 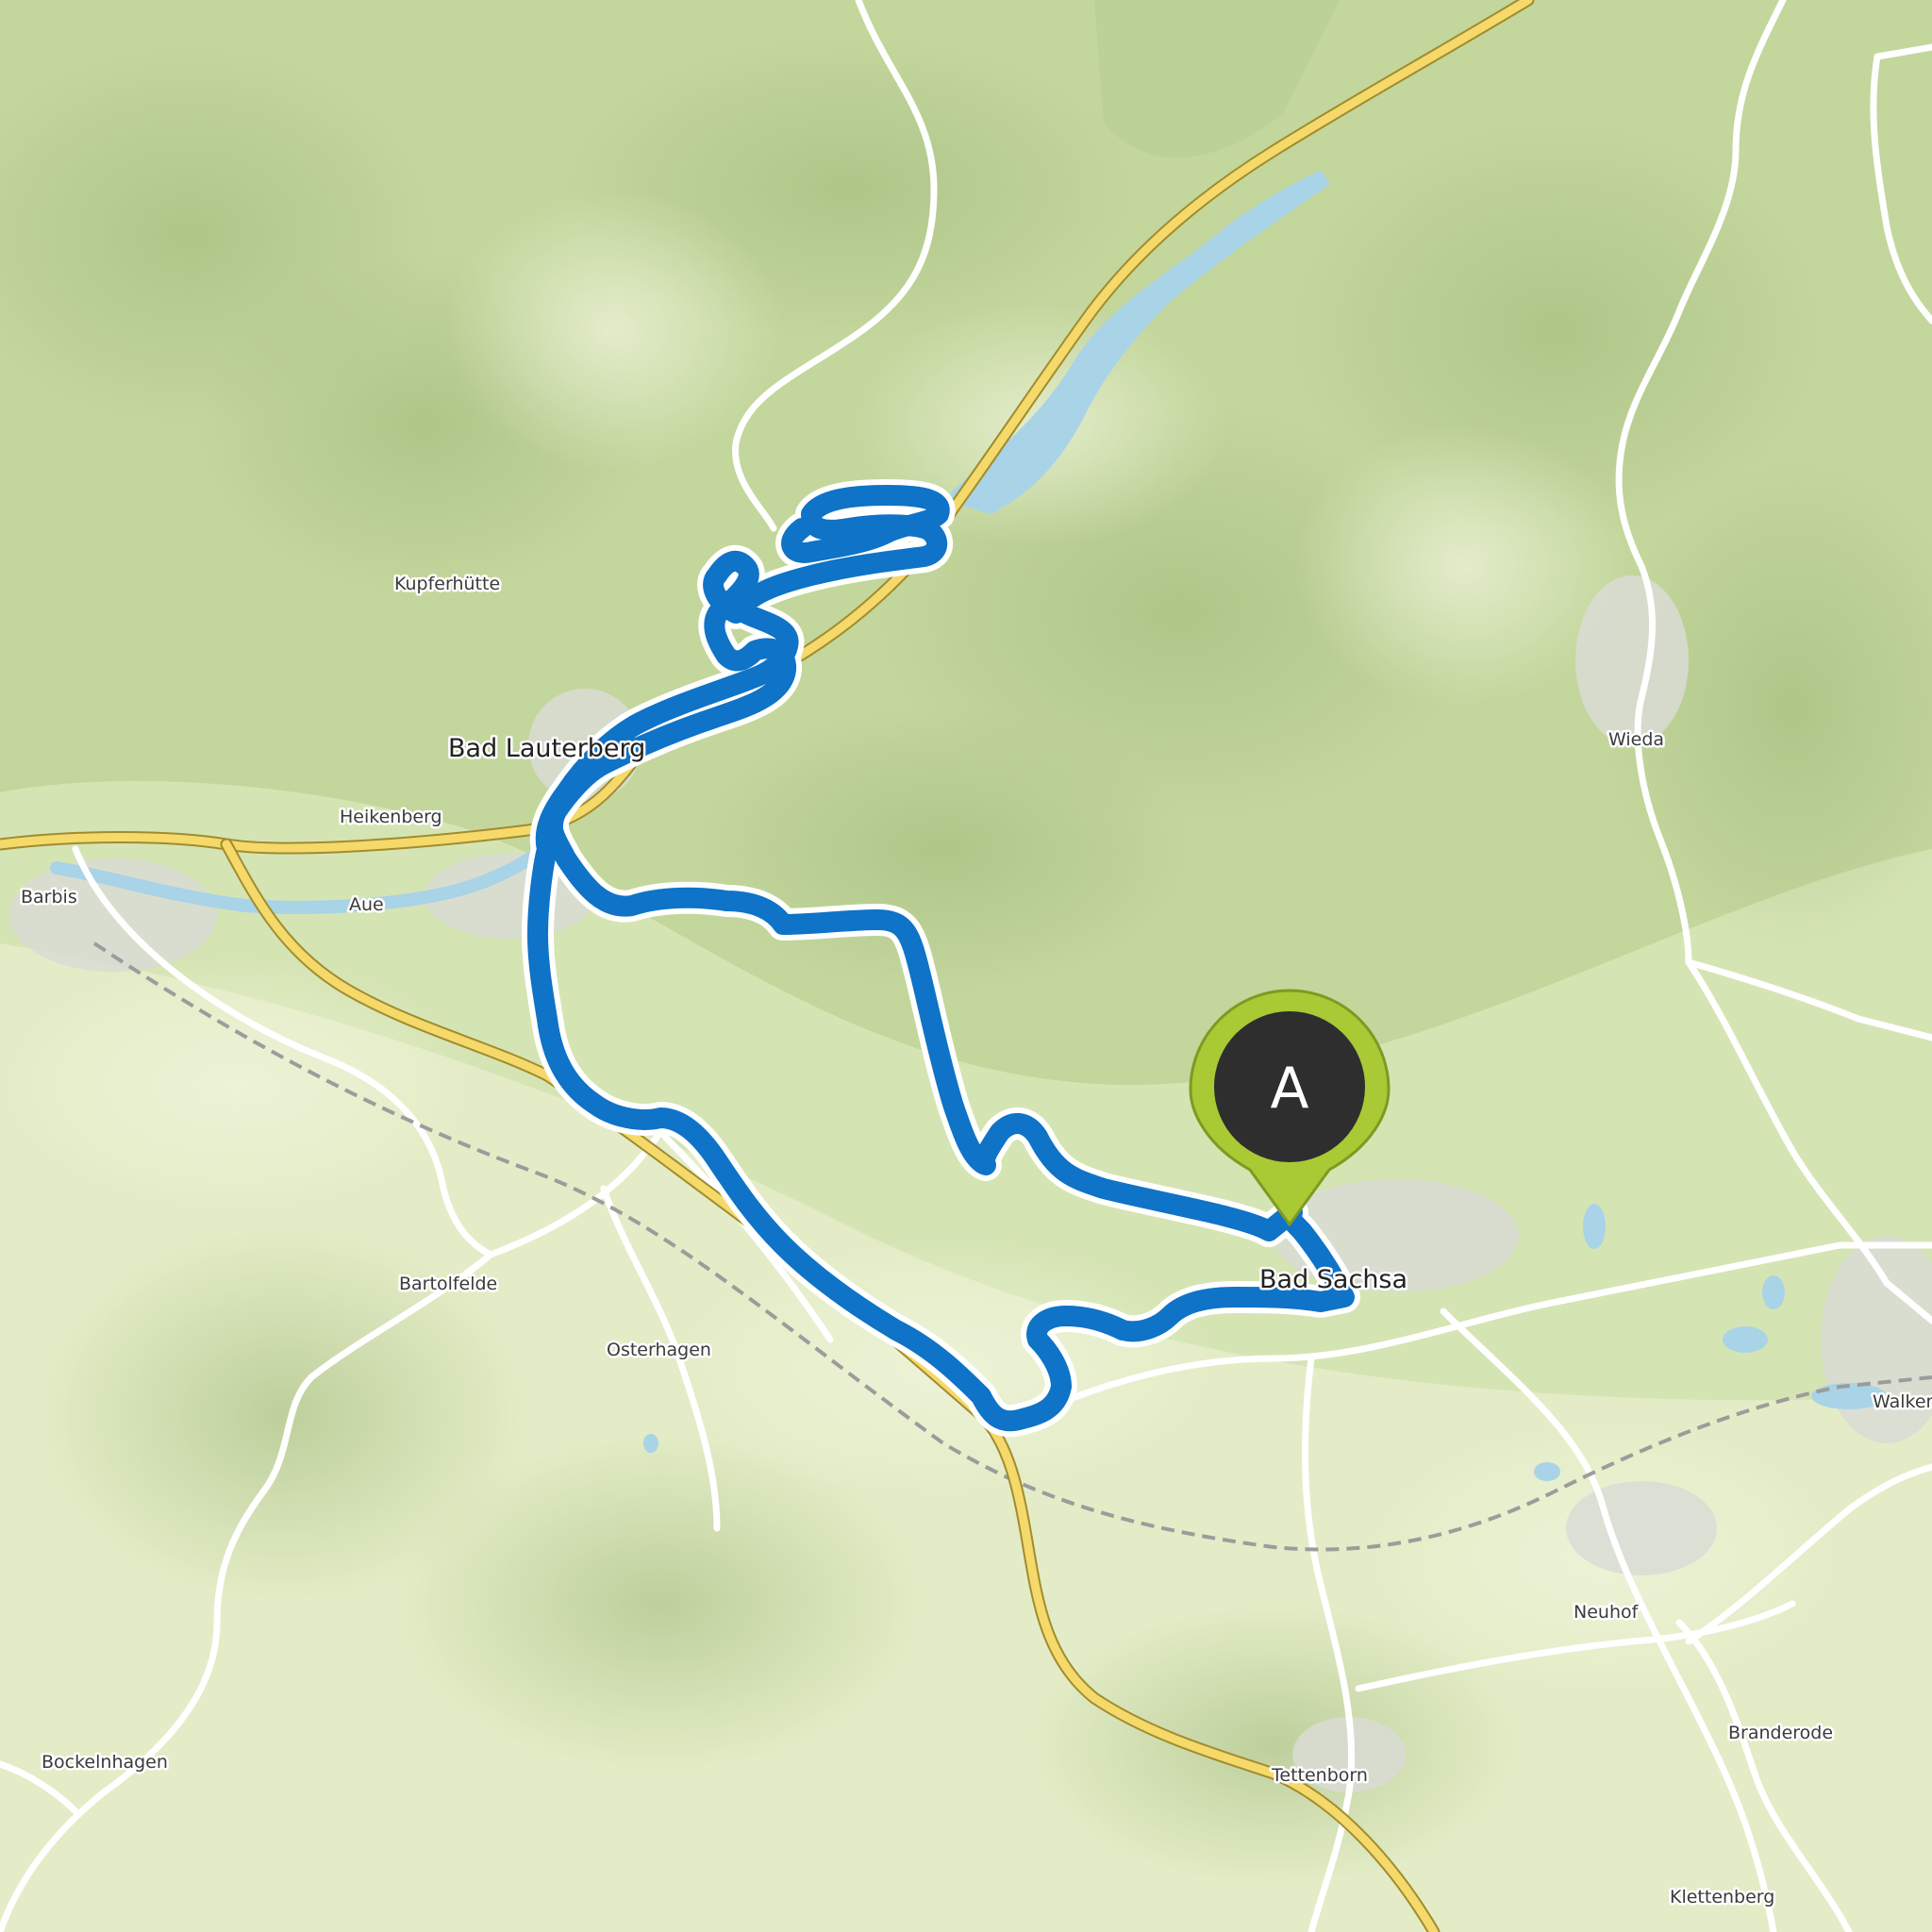 What do you see at coordinates (546, 748) in the screenshot?
I see `label-bad-lauterberg: Bad Lauterberg` at bounding box center [546, 748].